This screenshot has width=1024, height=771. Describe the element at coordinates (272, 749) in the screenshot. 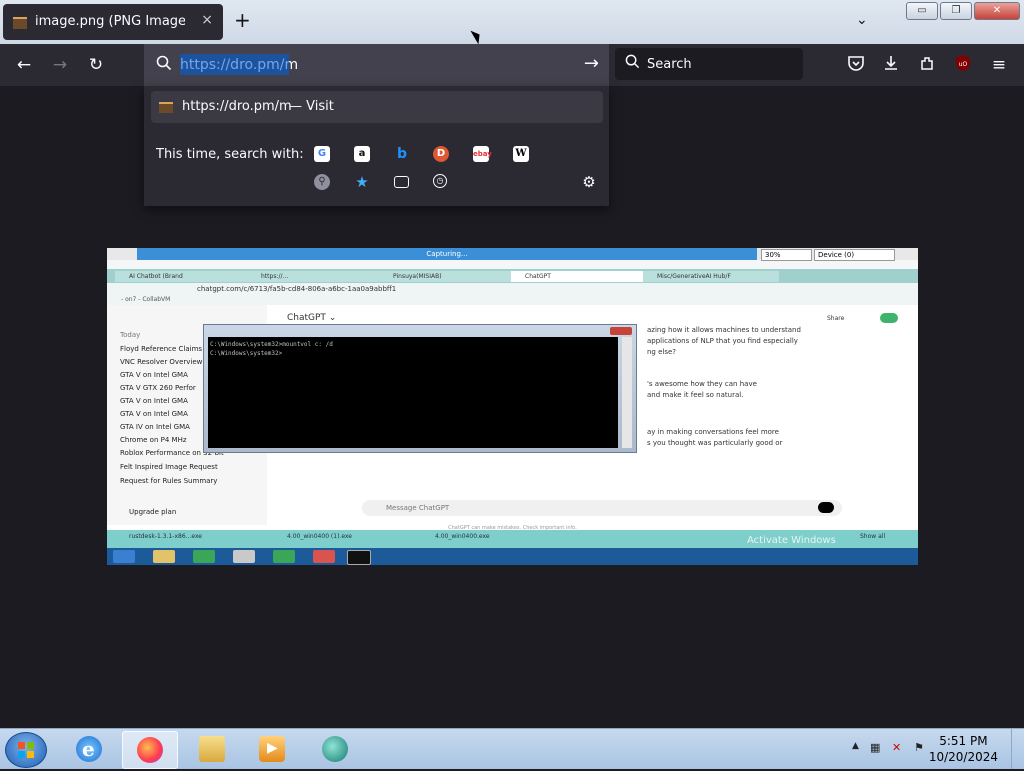

I see `media-player-icon: ▶` at that location.